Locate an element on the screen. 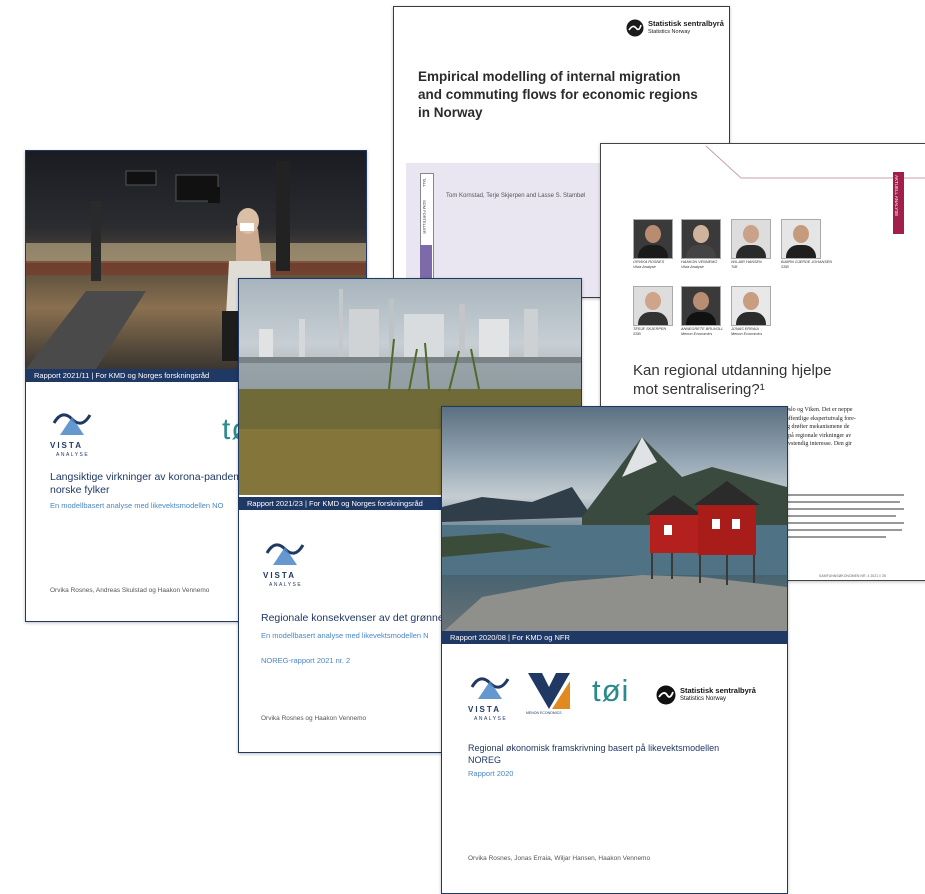 The width and height of the screenshot is (925, 894). person-caption: BJØRN GJERDE JOHANSEN SSB is located at coordinates (807, 264).